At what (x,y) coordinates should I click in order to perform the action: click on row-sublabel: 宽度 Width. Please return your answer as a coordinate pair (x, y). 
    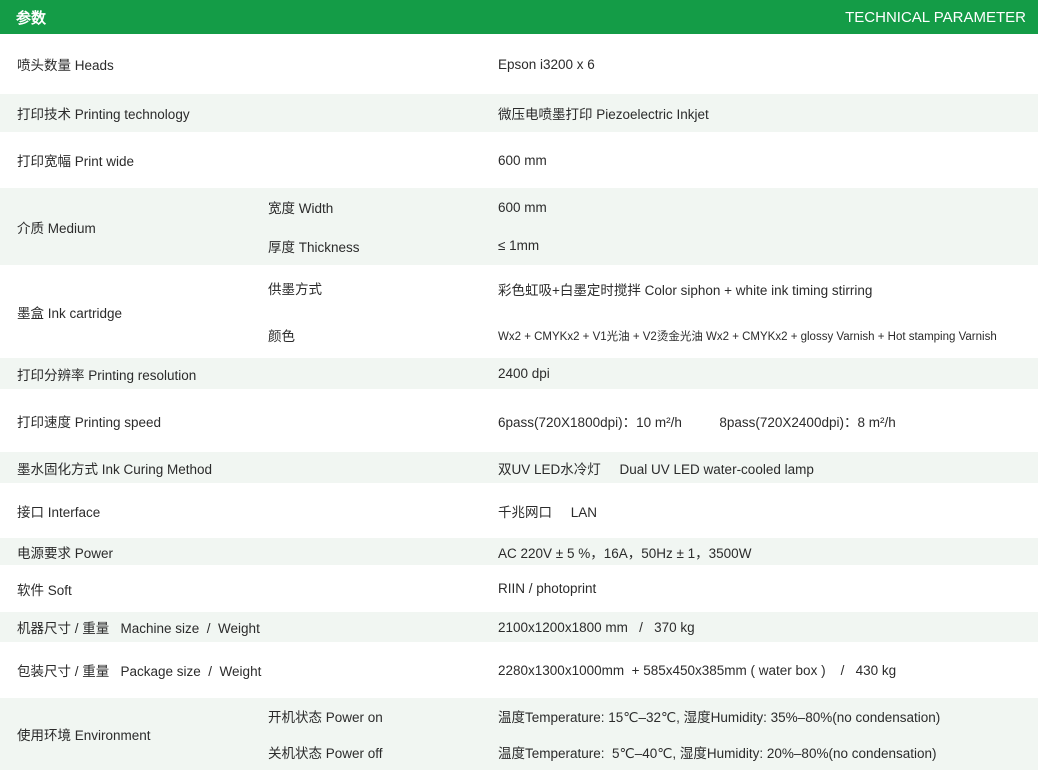
    Looking at the image, I should click on (301, 209).